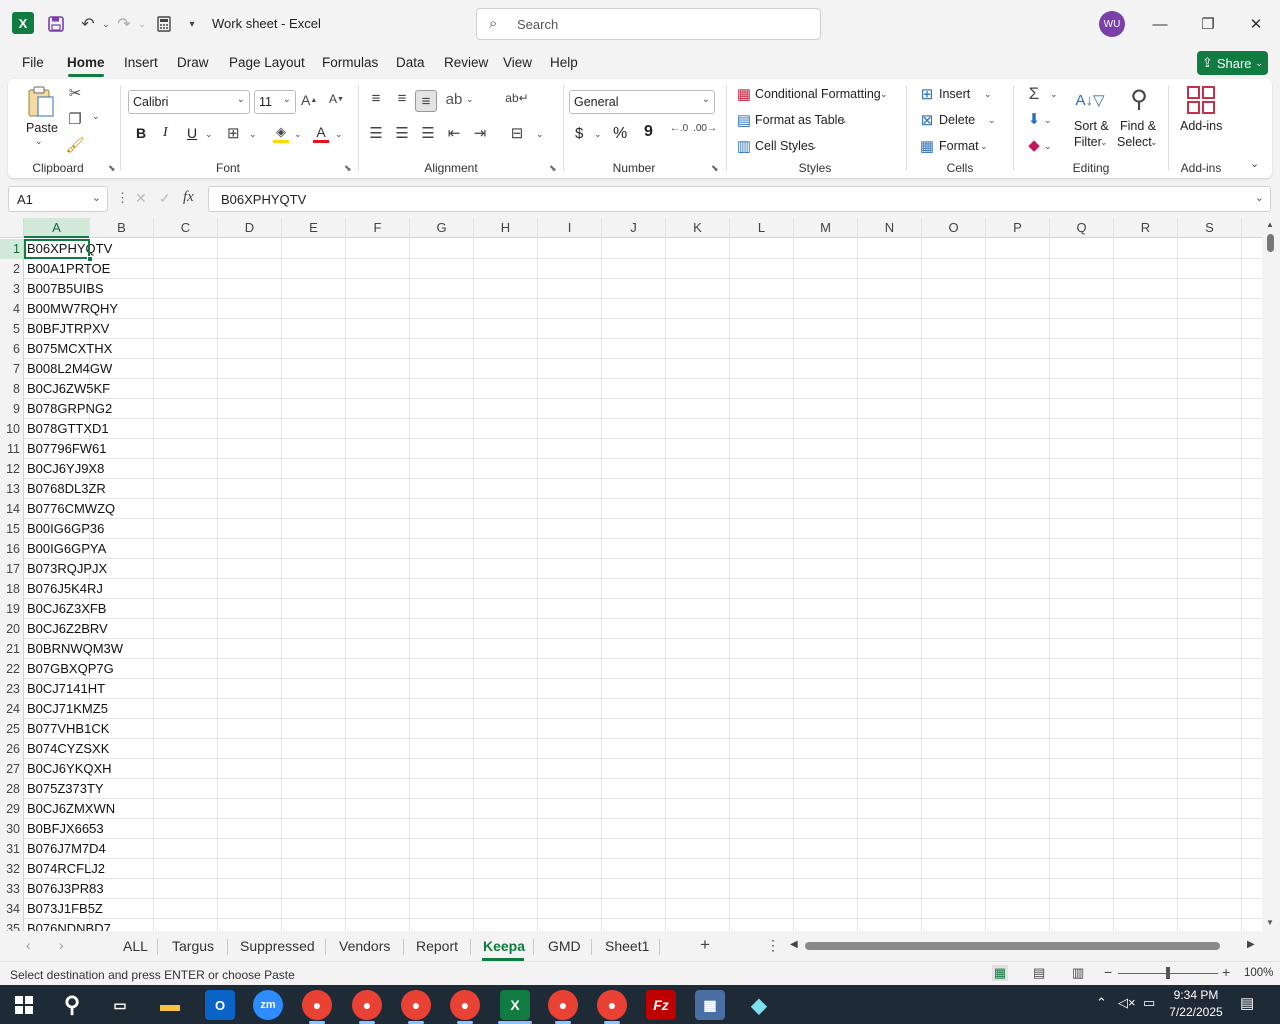  I want to click on collapse-ribbon-icon: ⌄, so click(1254, 163).